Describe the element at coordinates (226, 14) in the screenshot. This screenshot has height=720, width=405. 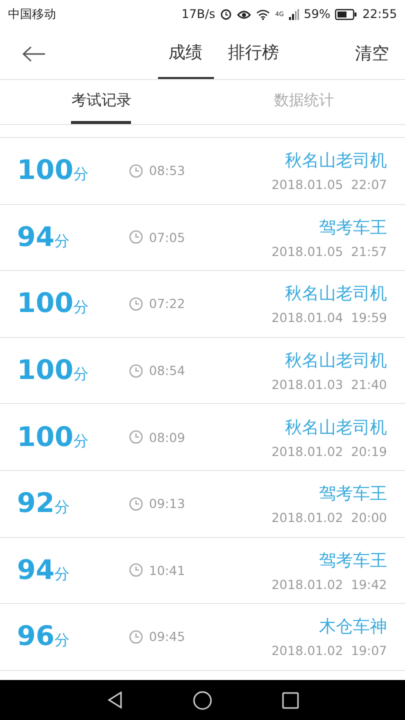
I see `alarm-icon` at that location.